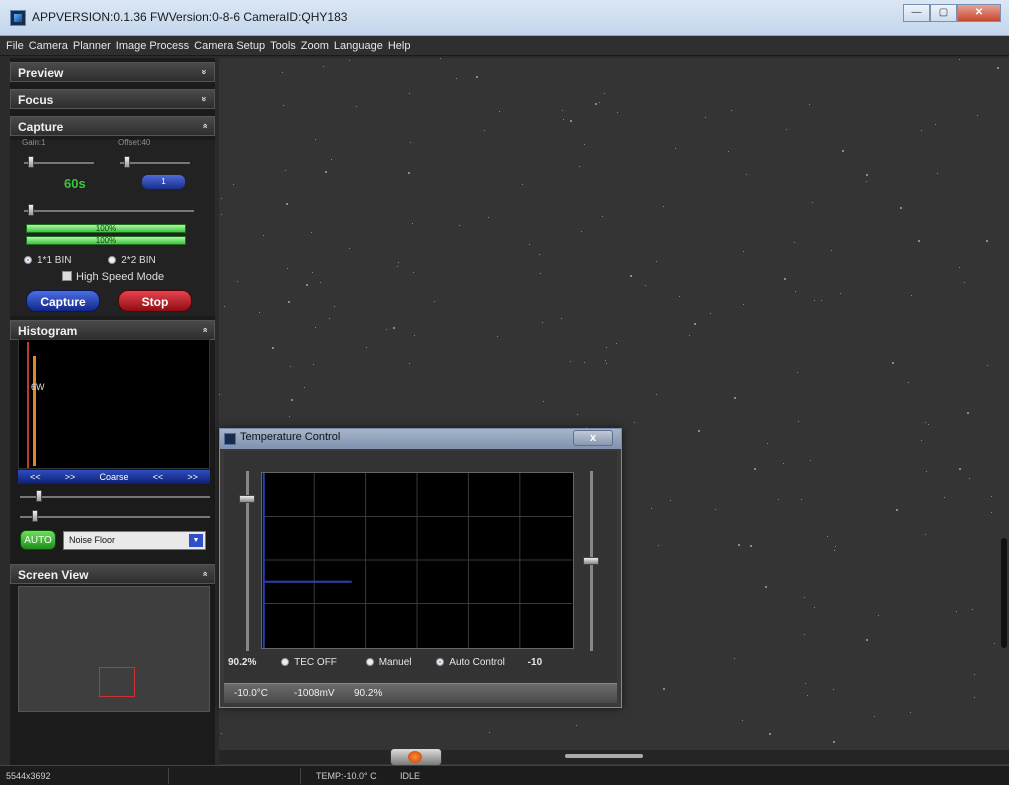  Describe the element at coordinates (163, 182) in the screenshot. I see `frame-count-button: 1` at that location.